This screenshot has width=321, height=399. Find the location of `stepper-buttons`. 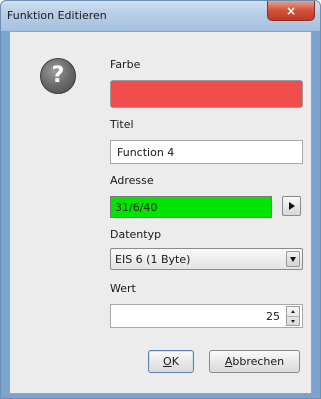

stepper-buttons is located at coordinates (293, 316).